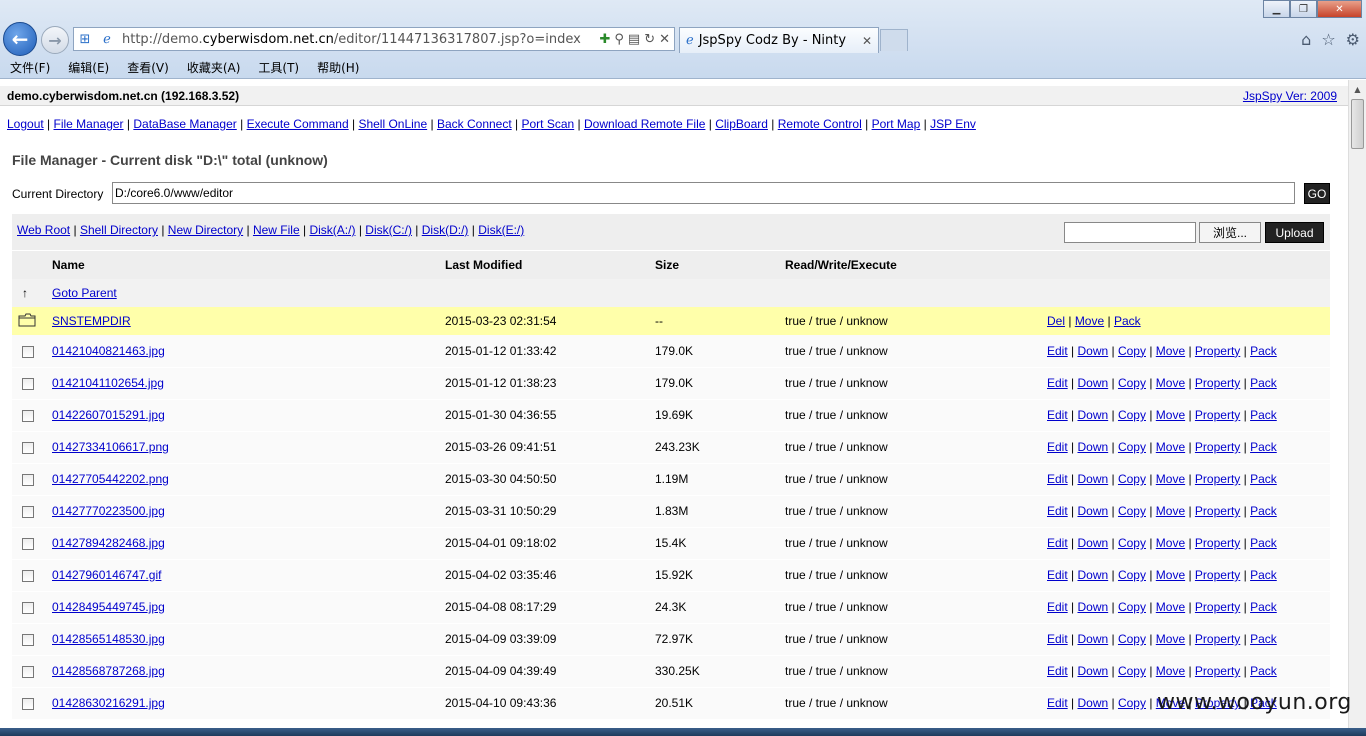 The width and height of the screenshot is (1366, 736). Describe the element at coordinates (445, 230) in the screenshot. I see `disk-d-link: Disk(D:/)` at that location.